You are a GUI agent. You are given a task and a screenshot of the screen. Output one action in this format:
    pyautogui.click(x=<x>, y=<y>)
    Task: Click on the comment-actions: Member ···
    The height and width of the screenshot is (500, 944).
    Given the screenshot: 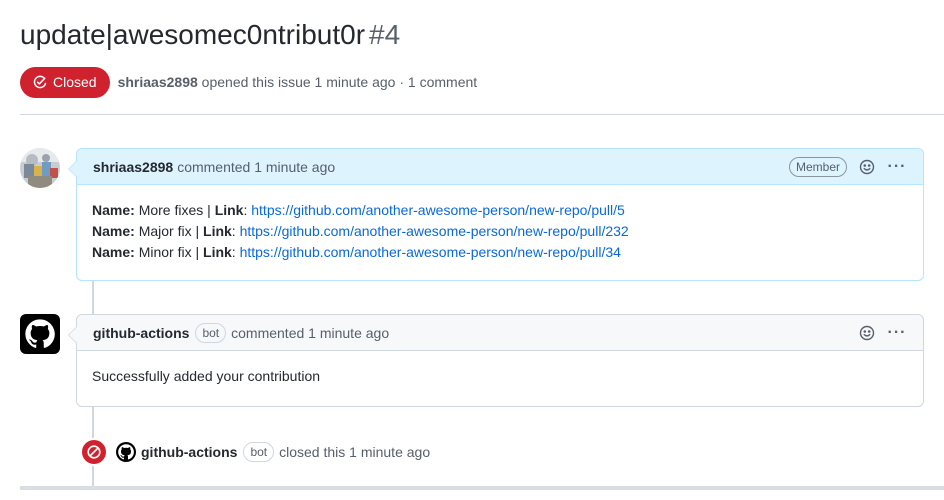 What is the action you would take?
    pyautogui.click(x=847, y=166)
    